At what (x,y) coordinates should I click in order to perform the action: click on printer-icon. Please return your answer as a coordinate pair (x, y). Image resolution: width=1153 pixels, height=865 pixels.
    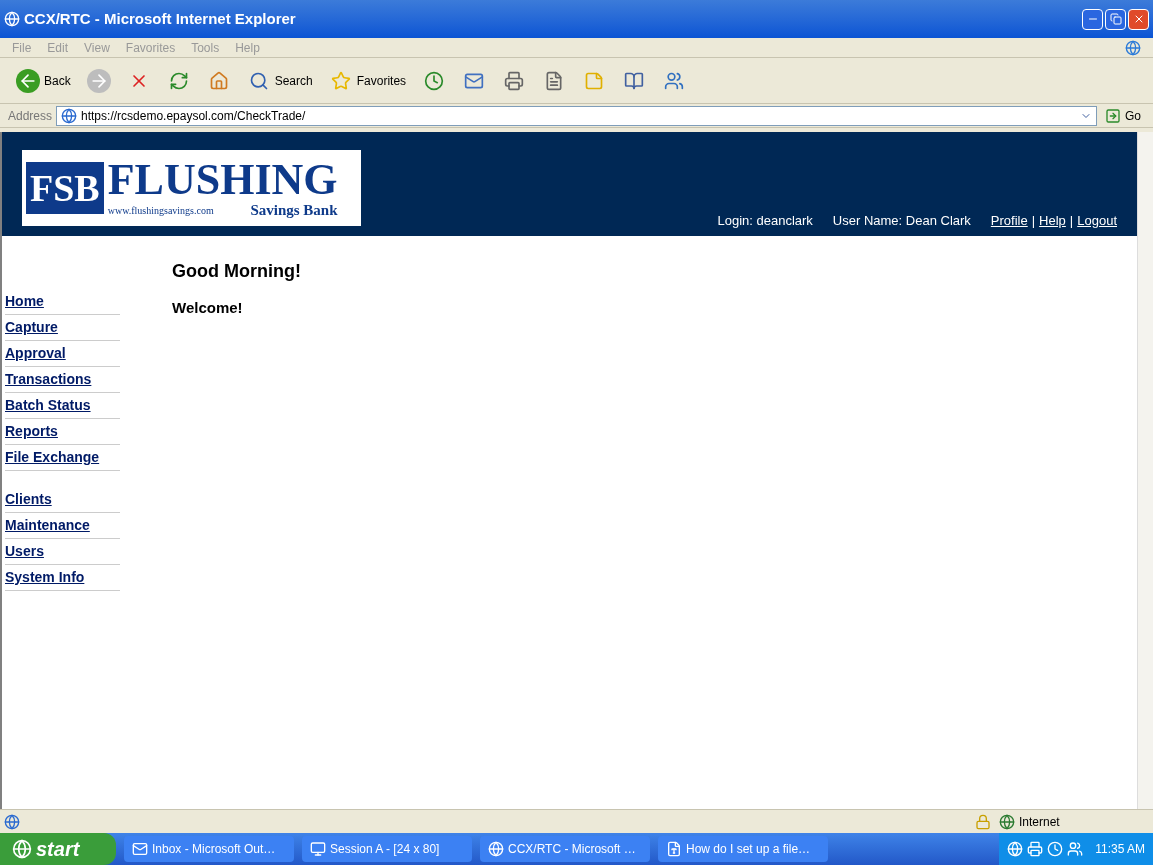
    Looking at the image, I should click on (1035, 849).